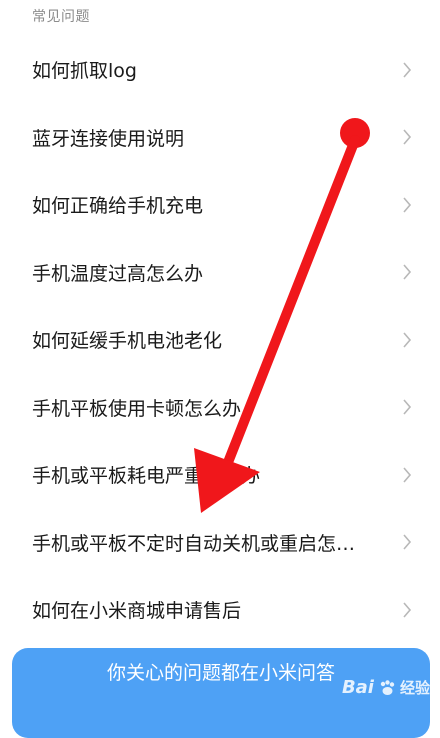 The height and width of the screenshot is (738, 440). I want to click on section-header: 常见问题, so click(61, 17).